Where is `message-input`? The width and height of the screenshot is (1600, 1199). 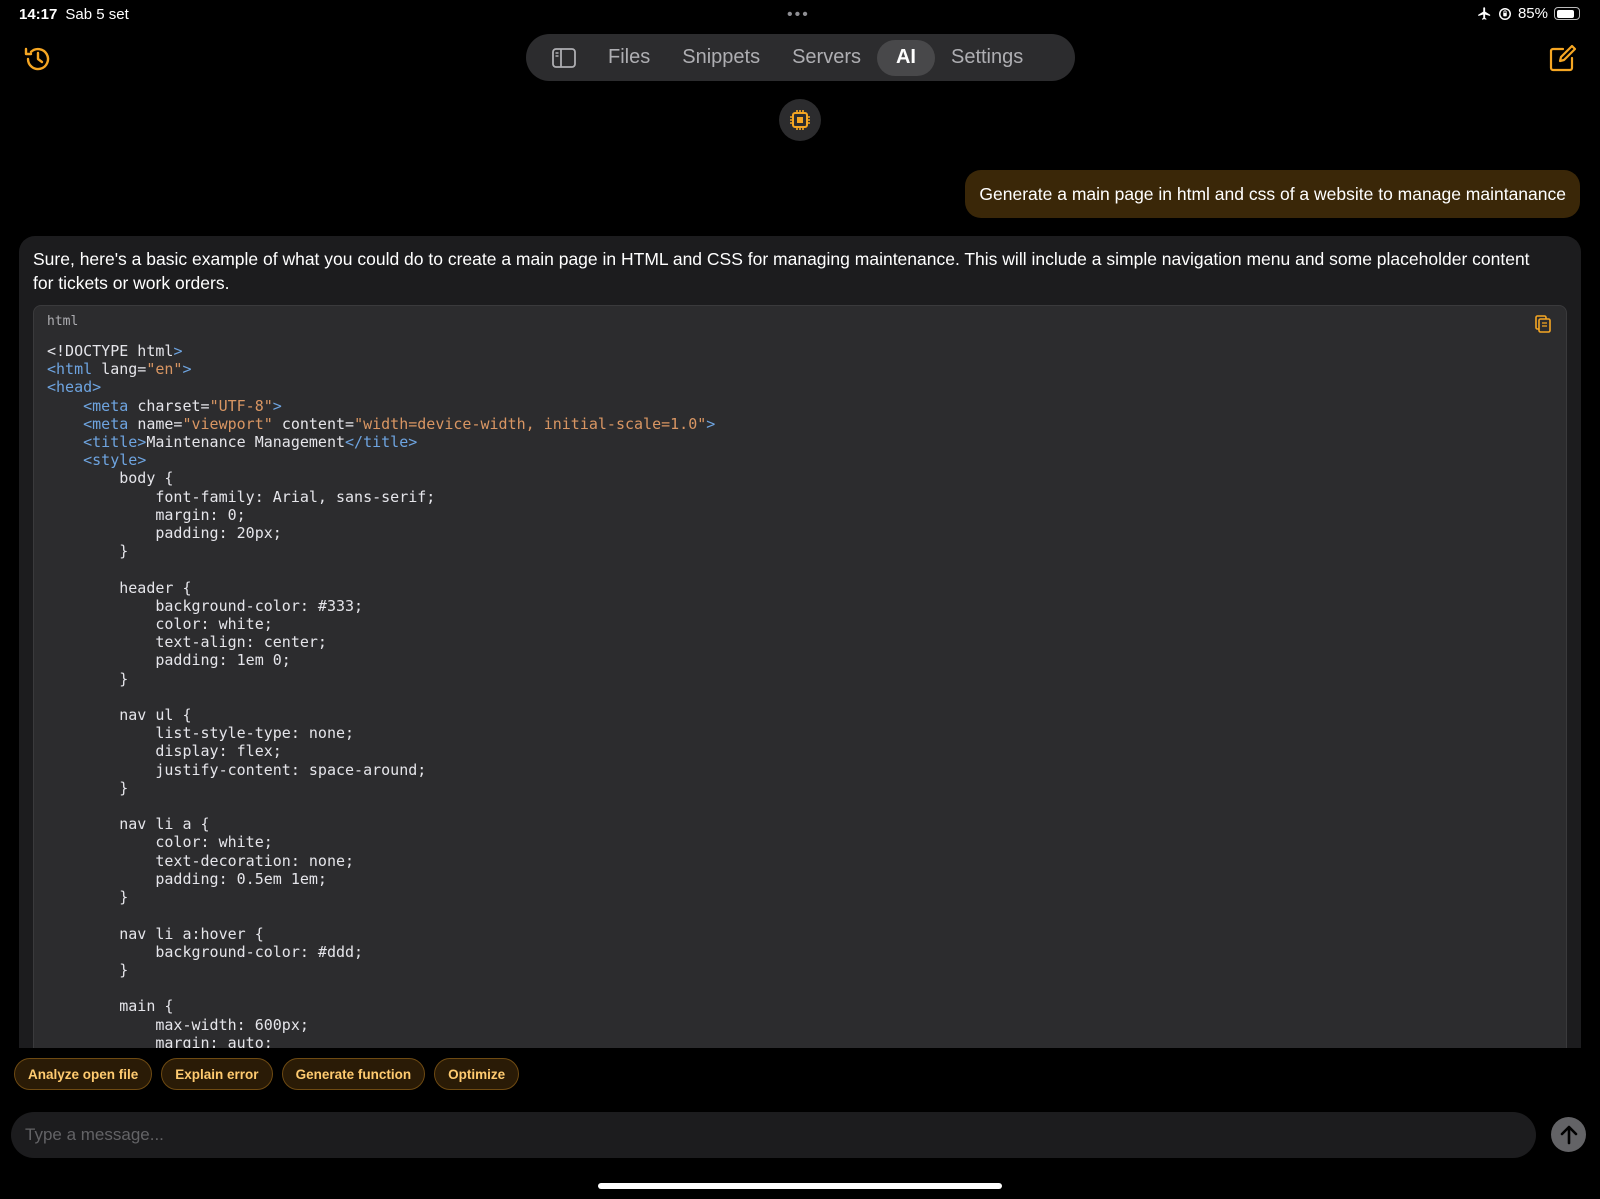
message-input is located at coordinates (773, 1135).